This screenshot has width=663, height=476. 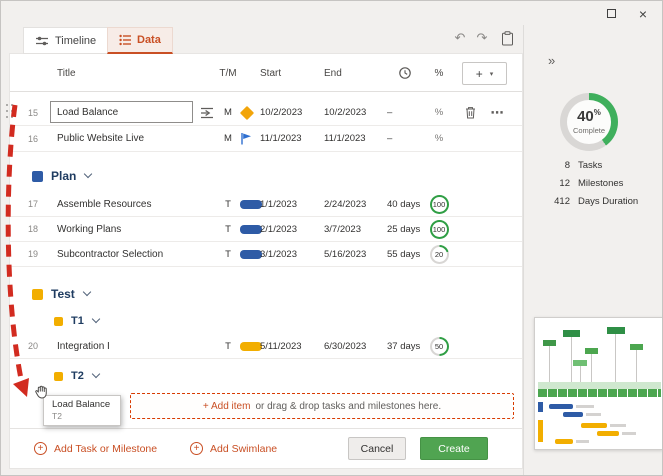 What do you see at coordinates (345, 346) in the screenshot?
I see `end-cell: 6/30/2023` at bounding box center [345, 346].